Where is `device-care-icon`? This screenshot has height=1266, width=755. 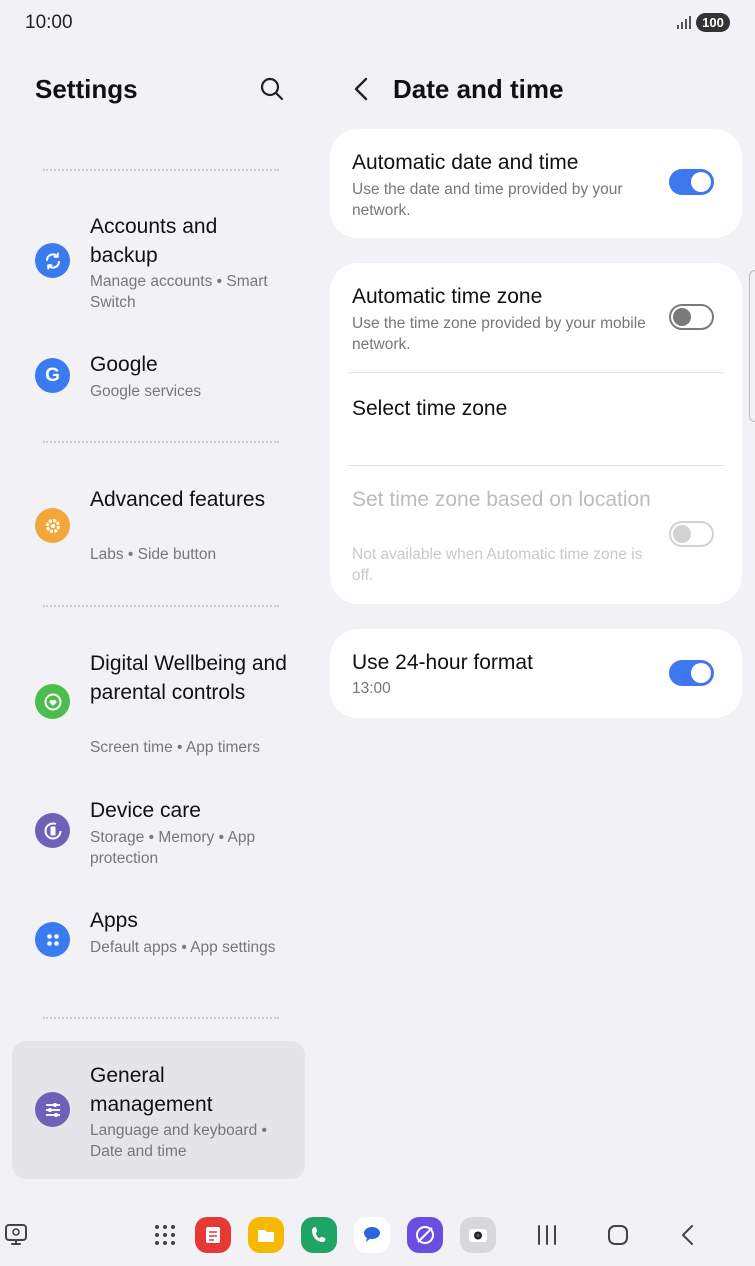 device-care-icon is located at coordinates (52, 830).